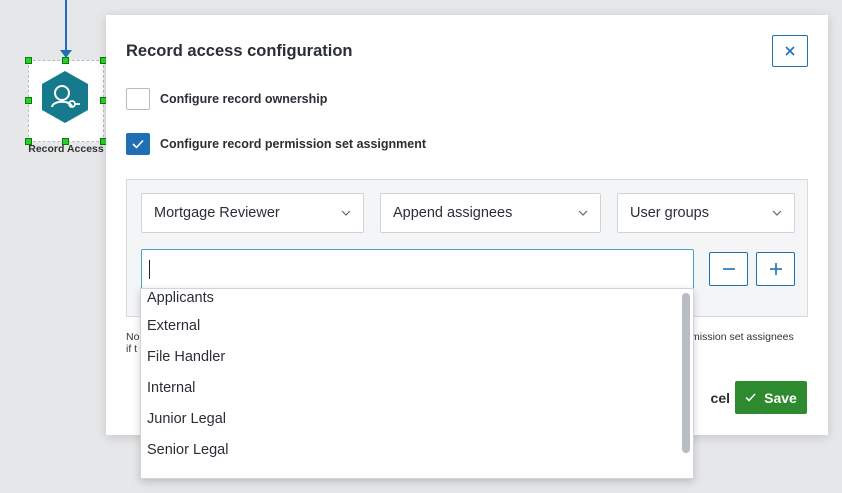 The image size is (842, 493). Describe the element at coordinates (149, 269) in the screenshot. I see `text-caret` at that location.